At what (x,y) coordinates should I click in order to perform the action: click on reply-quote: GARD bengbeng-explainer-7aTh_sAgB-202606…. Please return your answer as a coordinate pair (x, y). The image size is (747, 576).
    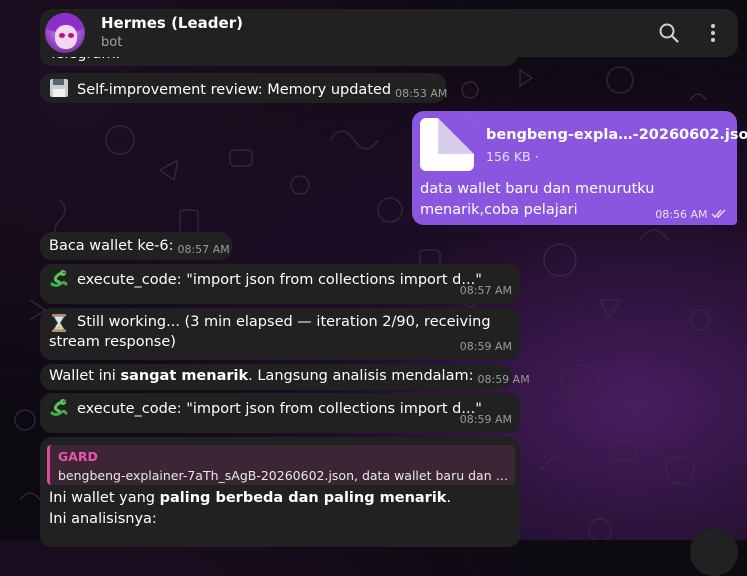
    Looking at the image, I should click on (281, 465).